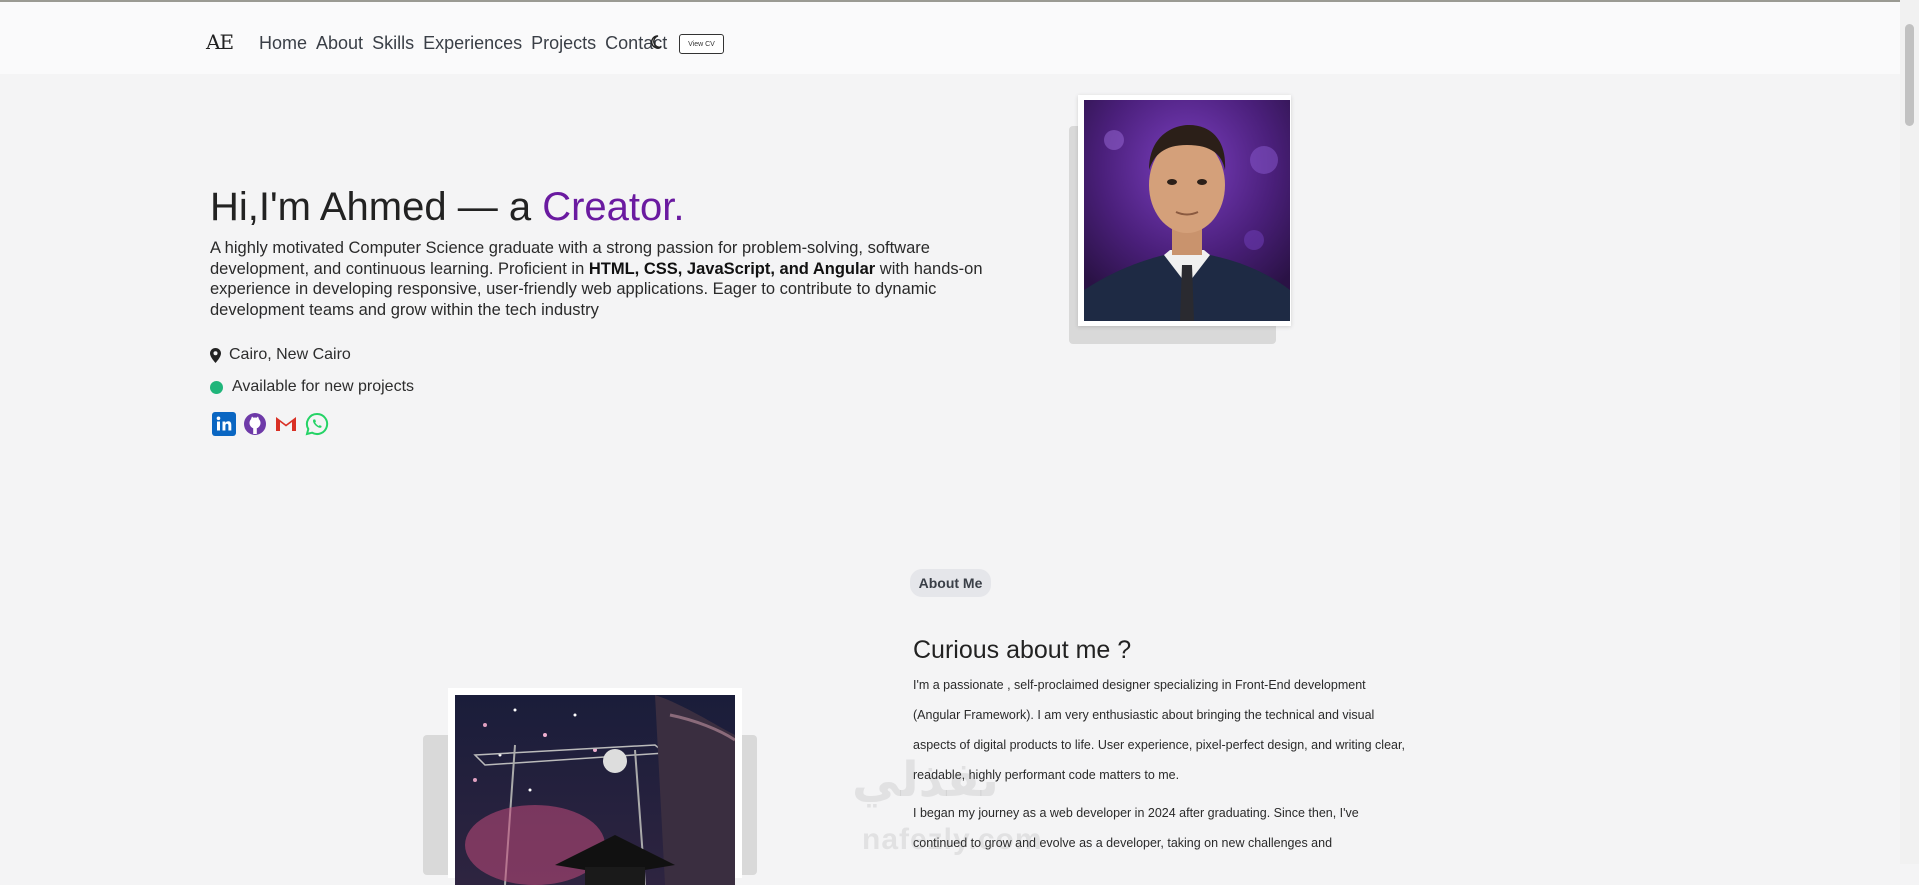 The height and width of the screenshot is (885, 1919). What do you see at coordinates (286, 424) in the screenshot?
I see `gmail-icon` at bounding box center [286, 424].